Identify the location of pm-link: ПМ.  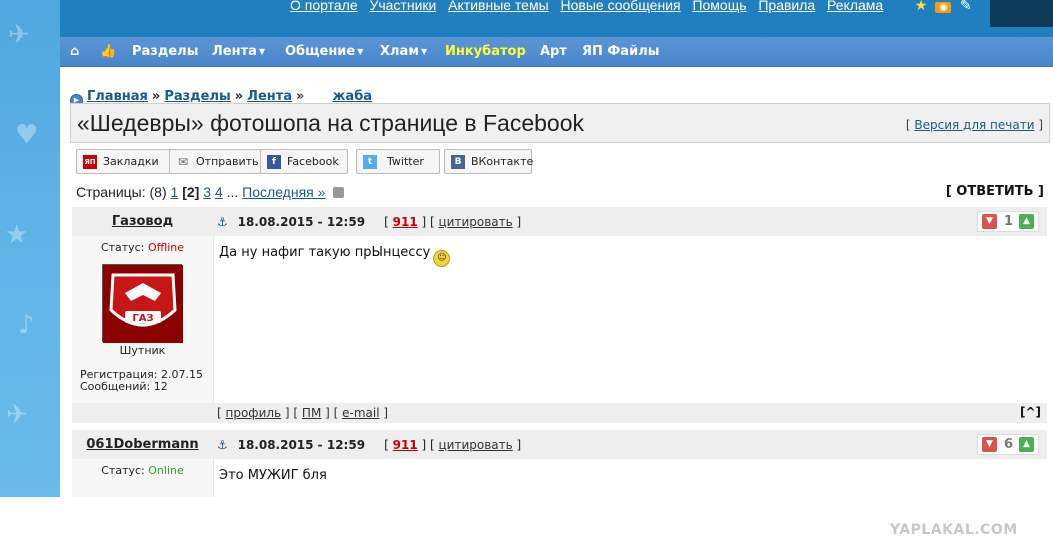
(311, 413).